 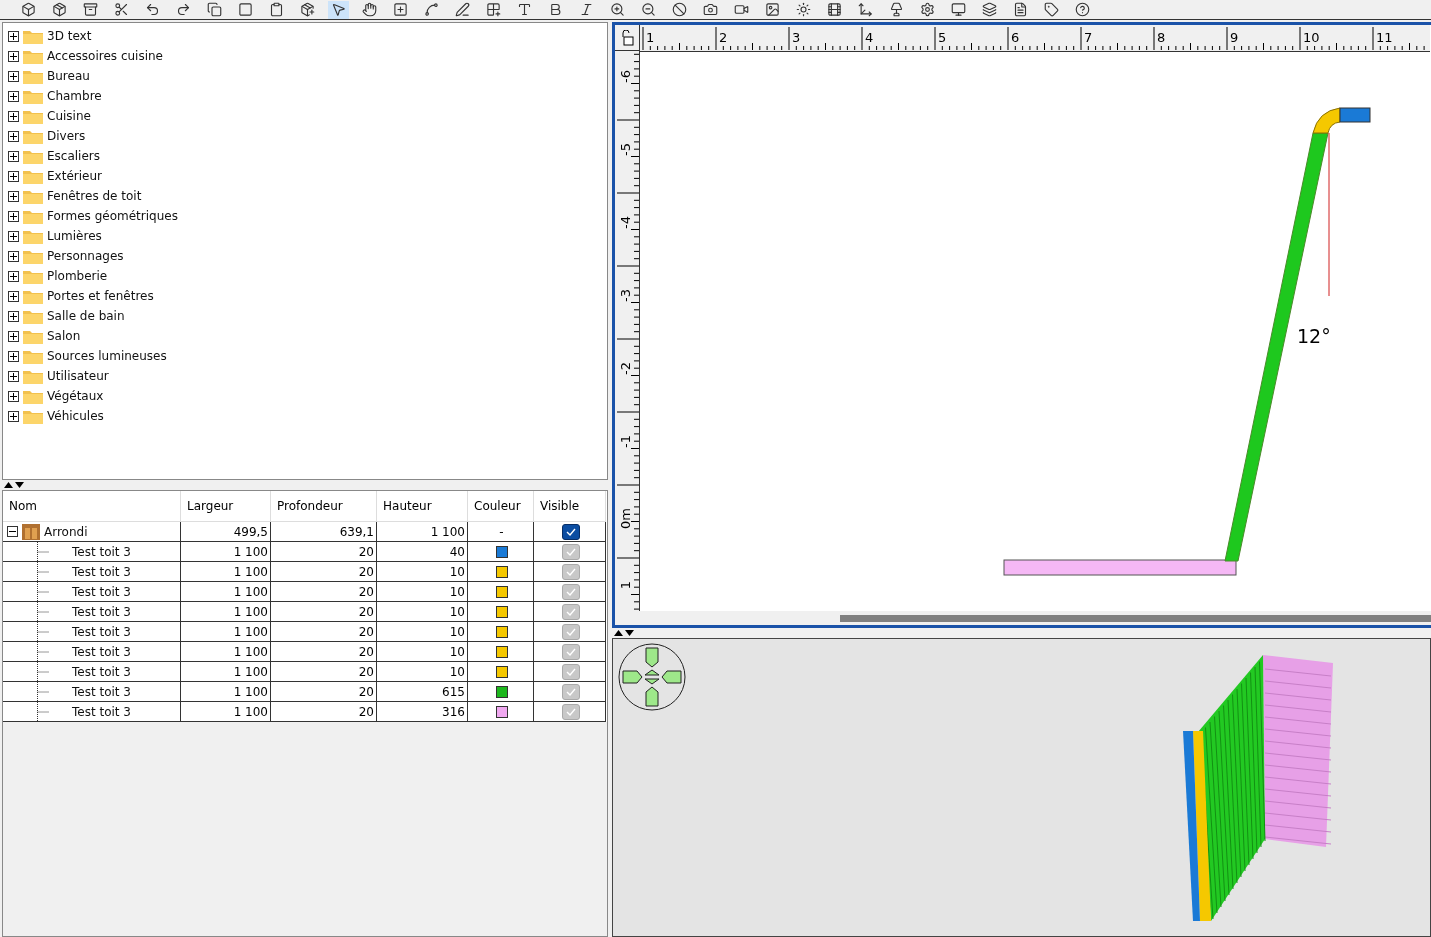 I want to click on ruler-label: -2, so click(x=625, y=368).